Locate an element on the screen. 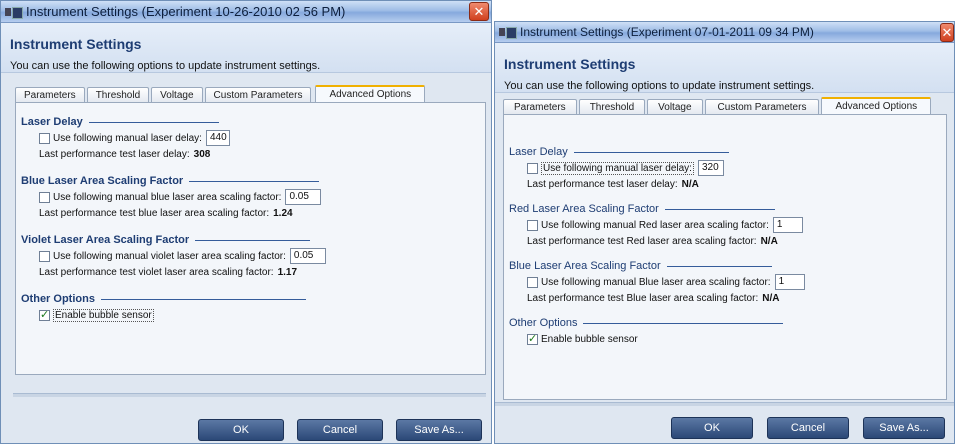 The width and height of the screenshot is (955, 444). section-title: Red Laser Area Scaling Factor is located at coordinates (584, 209).